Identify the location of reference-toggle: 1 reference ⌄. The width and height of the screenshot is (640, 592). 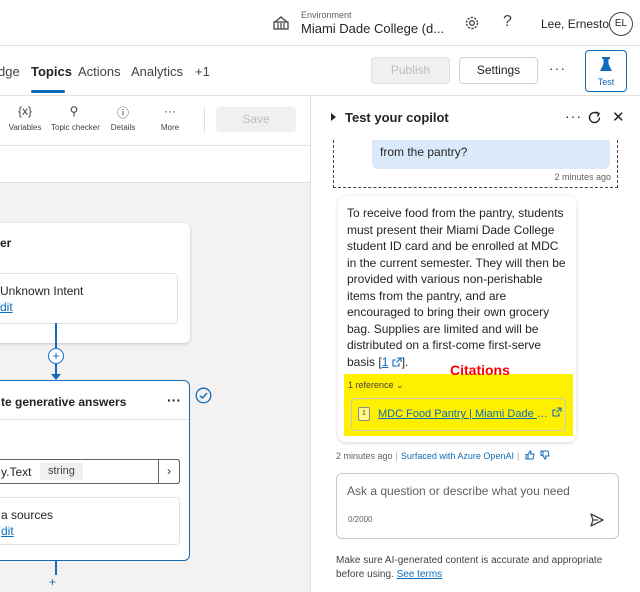
(376, 385).